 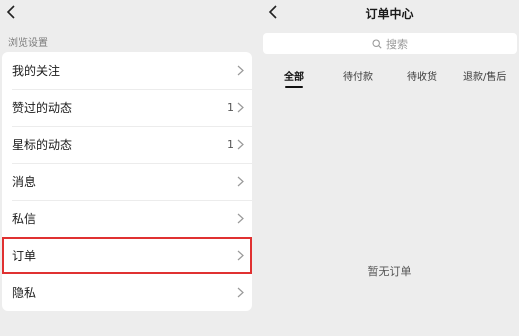 I want to click on menu-item-label: 我的关注, so click(x=36, y=71).